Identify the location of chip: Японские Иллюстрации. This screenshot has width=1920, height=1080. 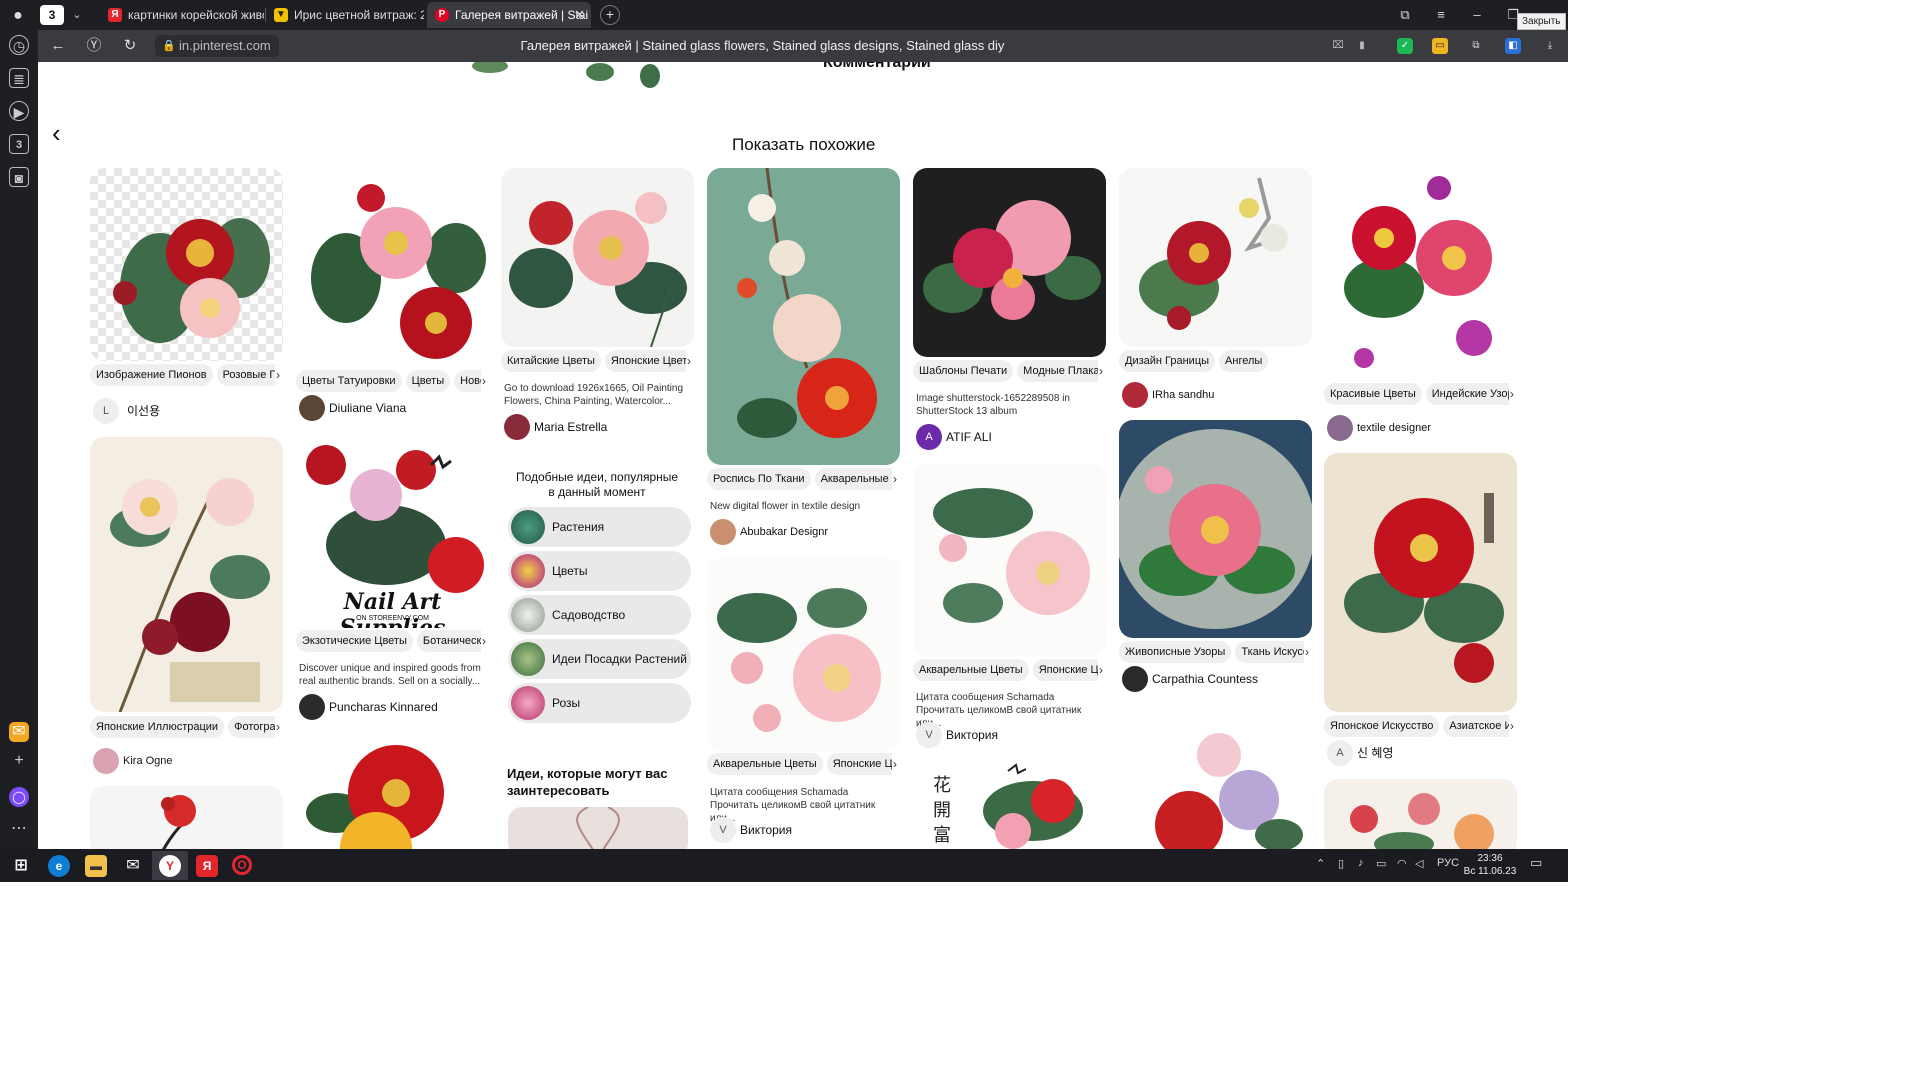
(157, 727).